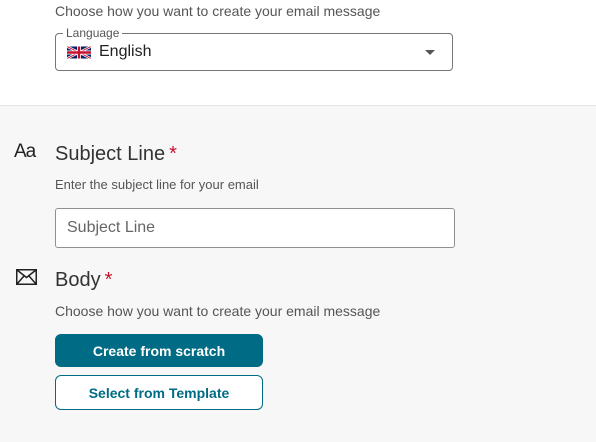 The image size is (596, 442). Describe the element at coordinates (79, 52) in the screenshot. I see `uk-flag-icon` at that location.